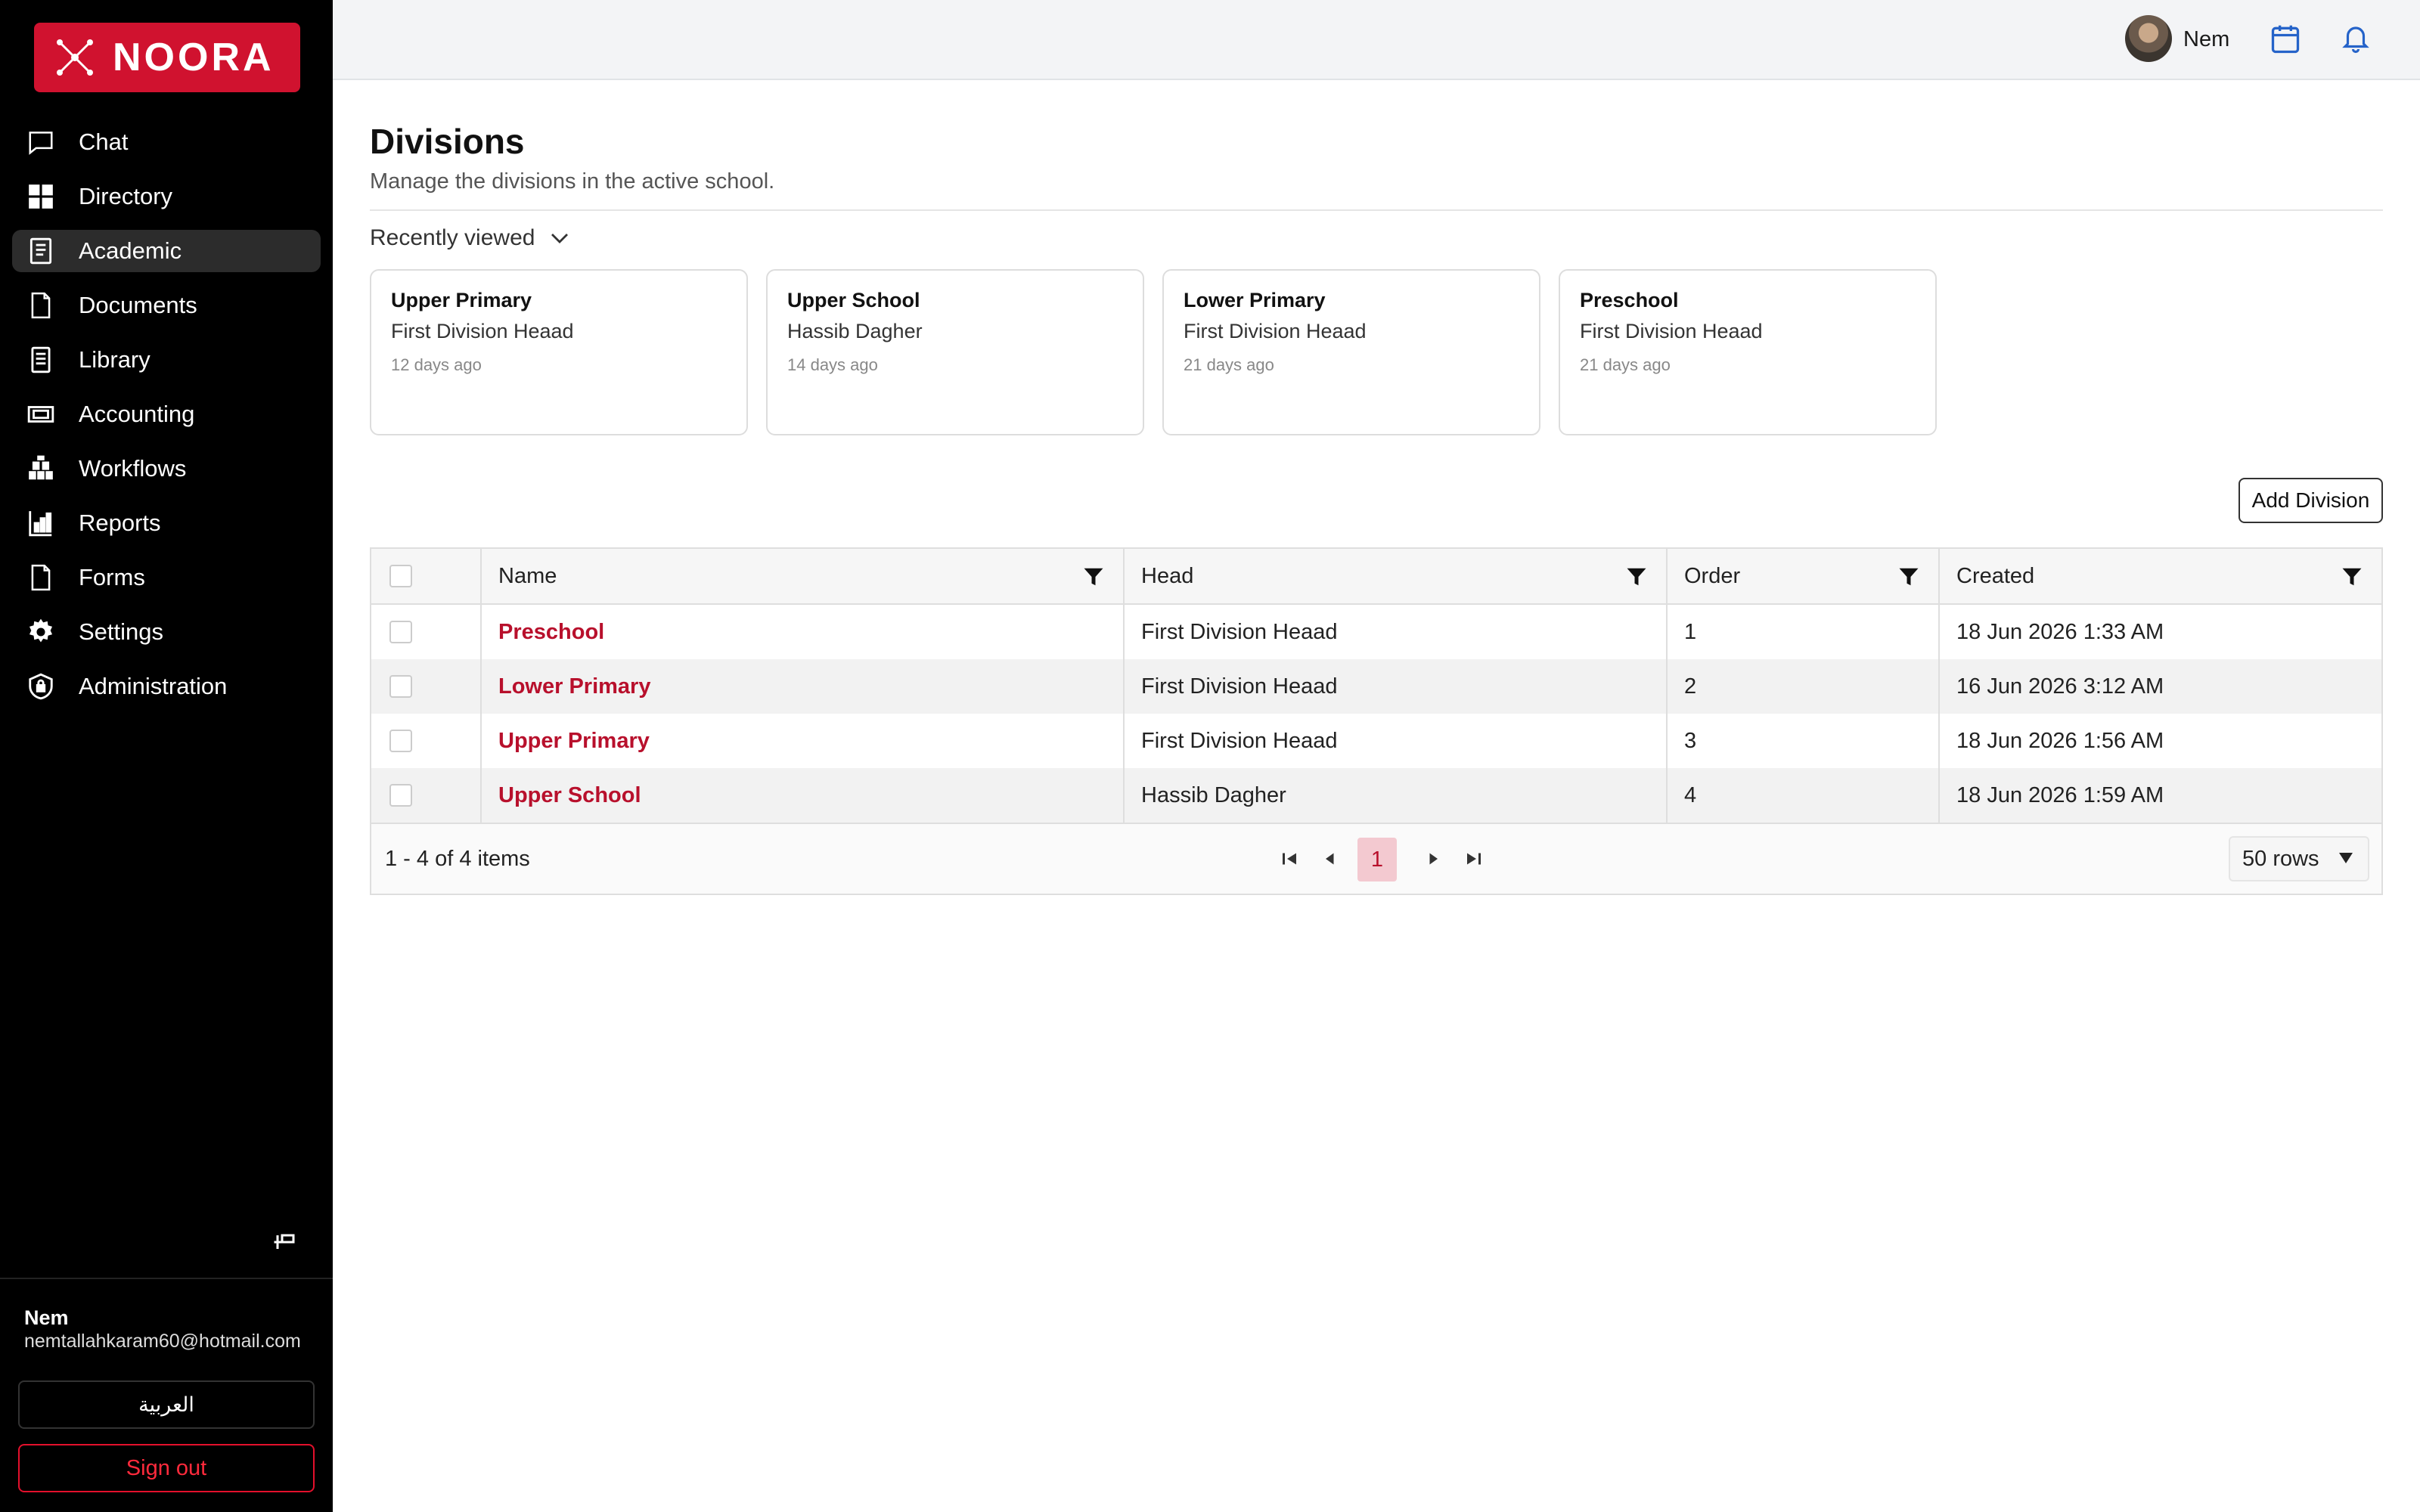 The width and height of the screenshot is (2420, 1512). Describe the element at coordinates (426, 576) in the screenshot. I see `header-checkbox-cell` at that location.